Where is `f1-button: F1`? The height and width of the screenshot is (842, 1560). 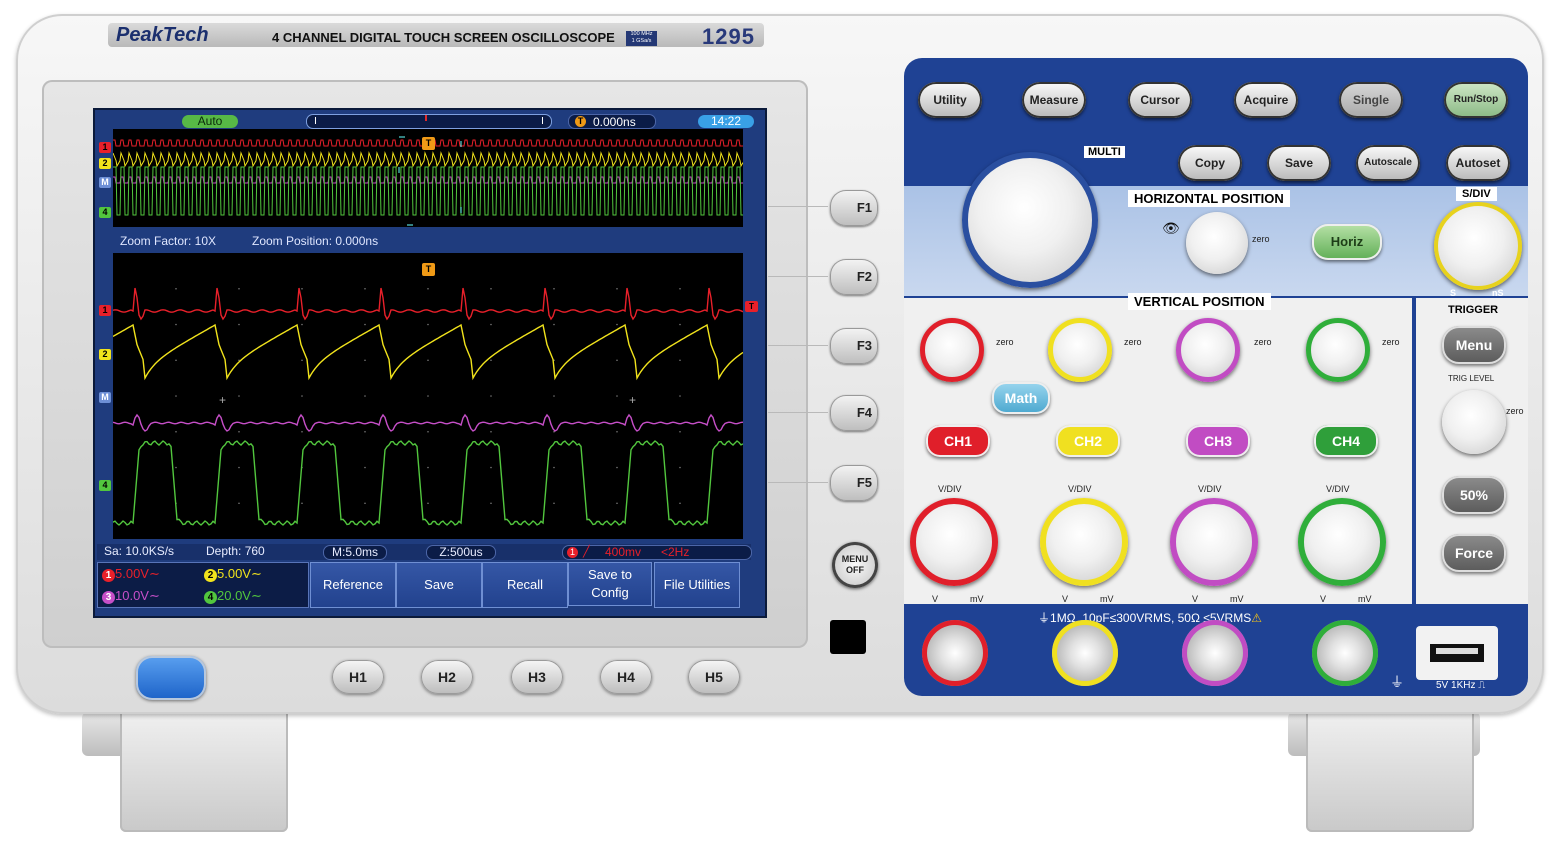
f1-button: F1 is located at coordinates (854, 208).